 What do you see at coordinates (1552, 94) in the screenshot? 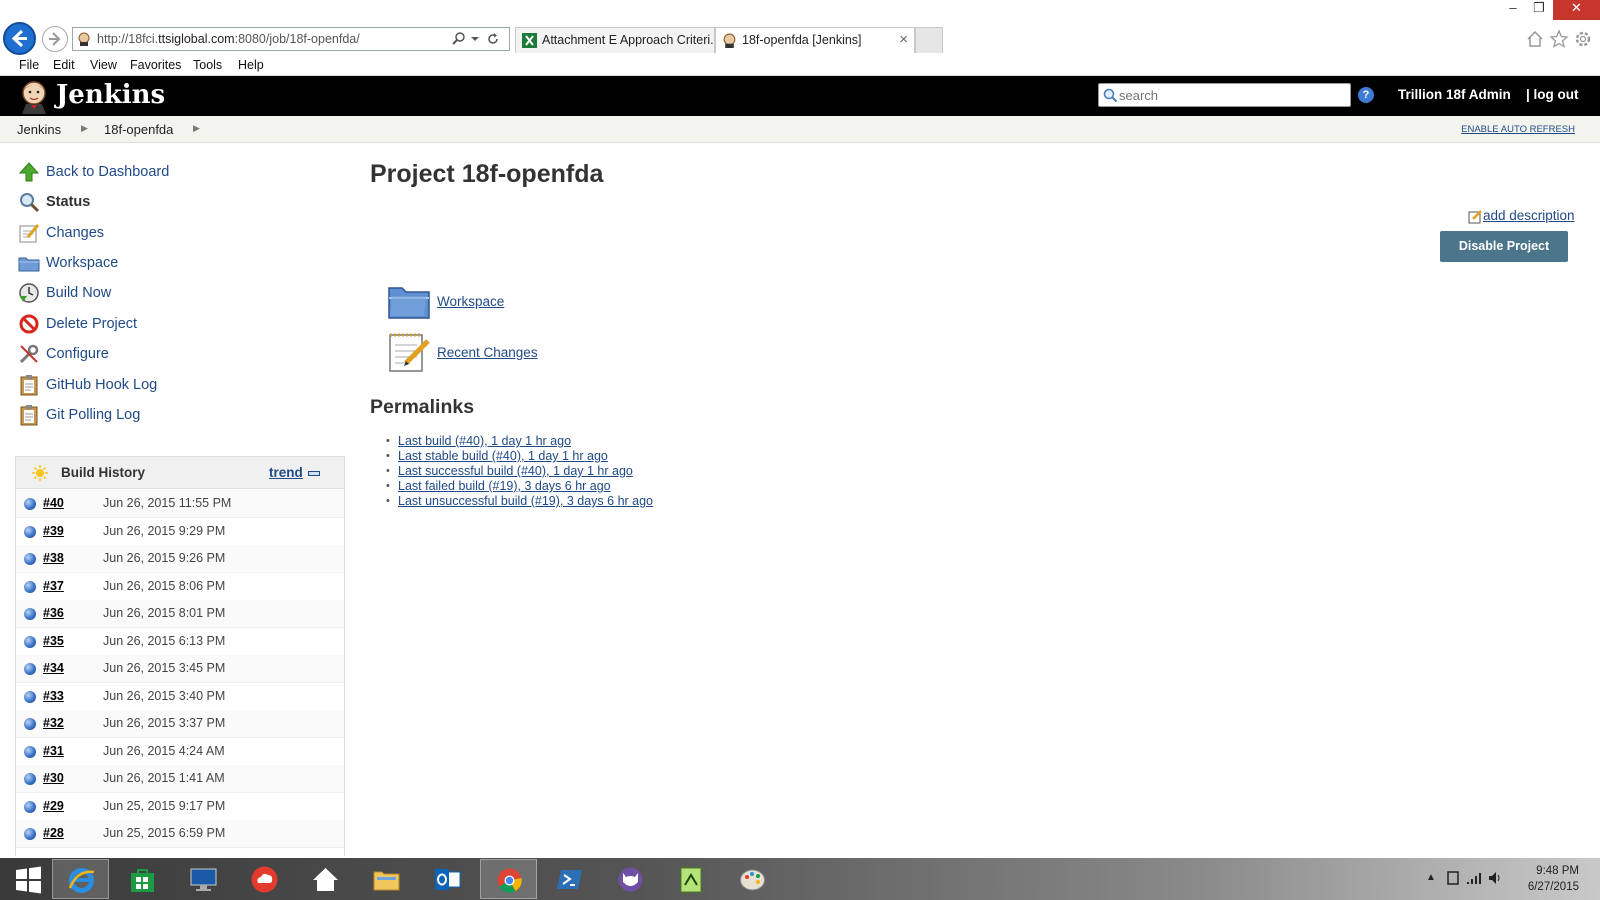
I see `logout-link: | log out` at bounding box center [1552, 94].